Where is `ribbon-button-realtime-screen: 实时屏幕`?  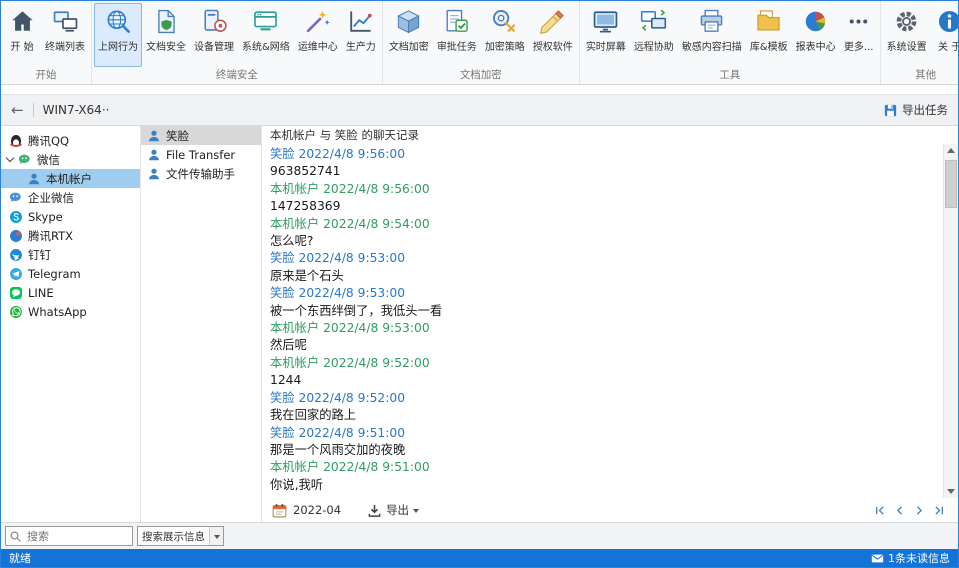
ribbon-button-realtime-screen: 实时屏幕 is located at coordinates (606, 35).